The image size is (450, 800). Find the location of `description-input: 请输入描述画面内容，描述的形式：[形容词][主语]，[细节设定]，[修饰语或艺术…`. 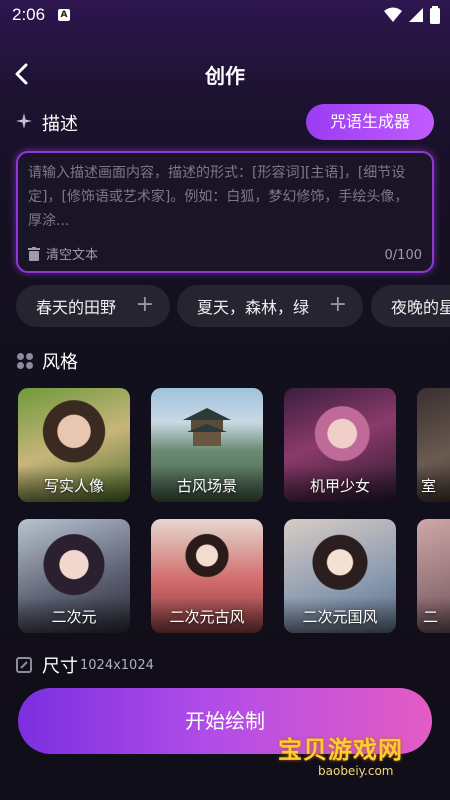

description-input: 请输入描述画面内容，描述的形式：[形容词][主语]，[细节设定]，[修饰语或艺术… is located at coordinates (225, 212).